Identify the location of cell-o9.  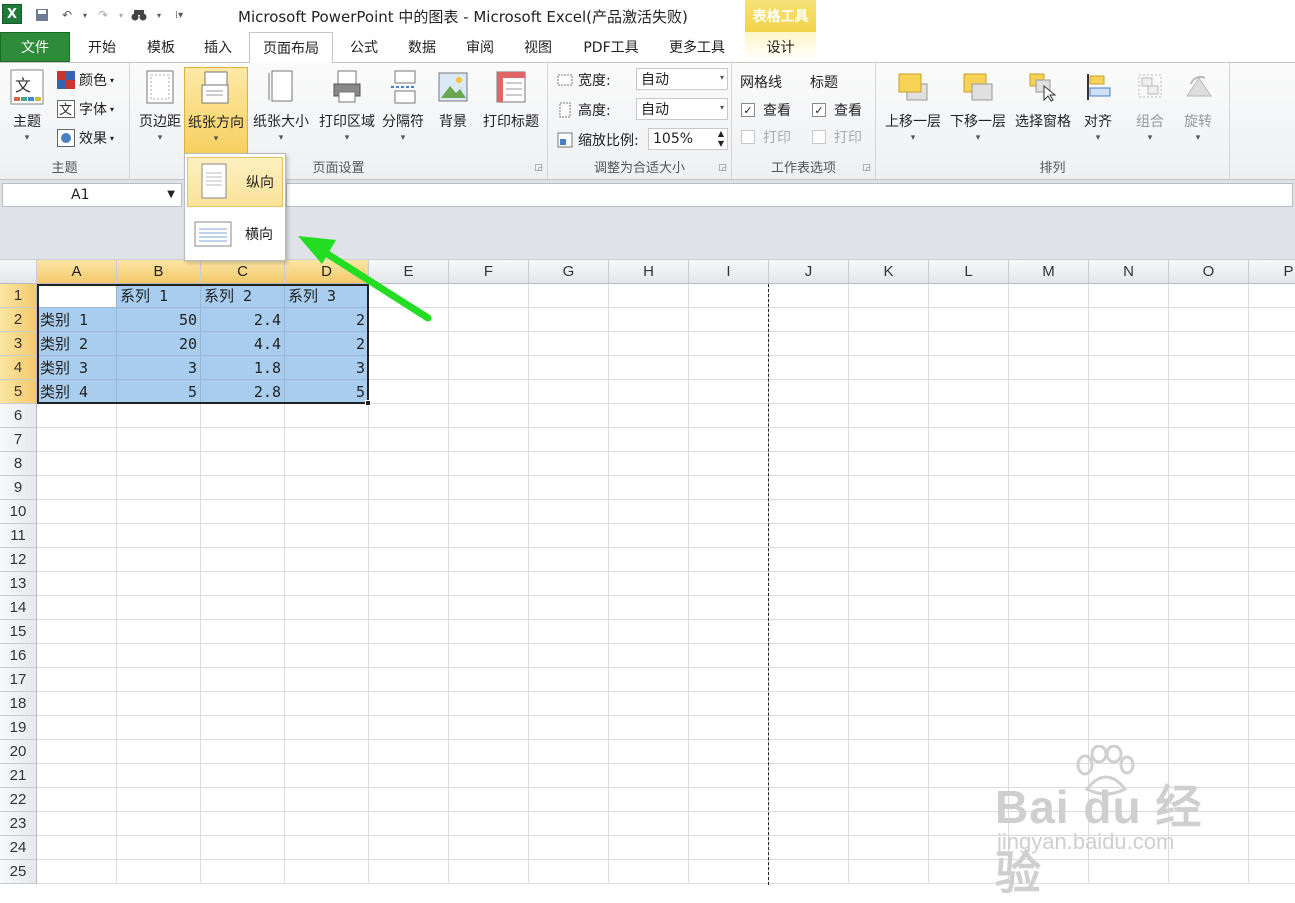
(1209, 488).